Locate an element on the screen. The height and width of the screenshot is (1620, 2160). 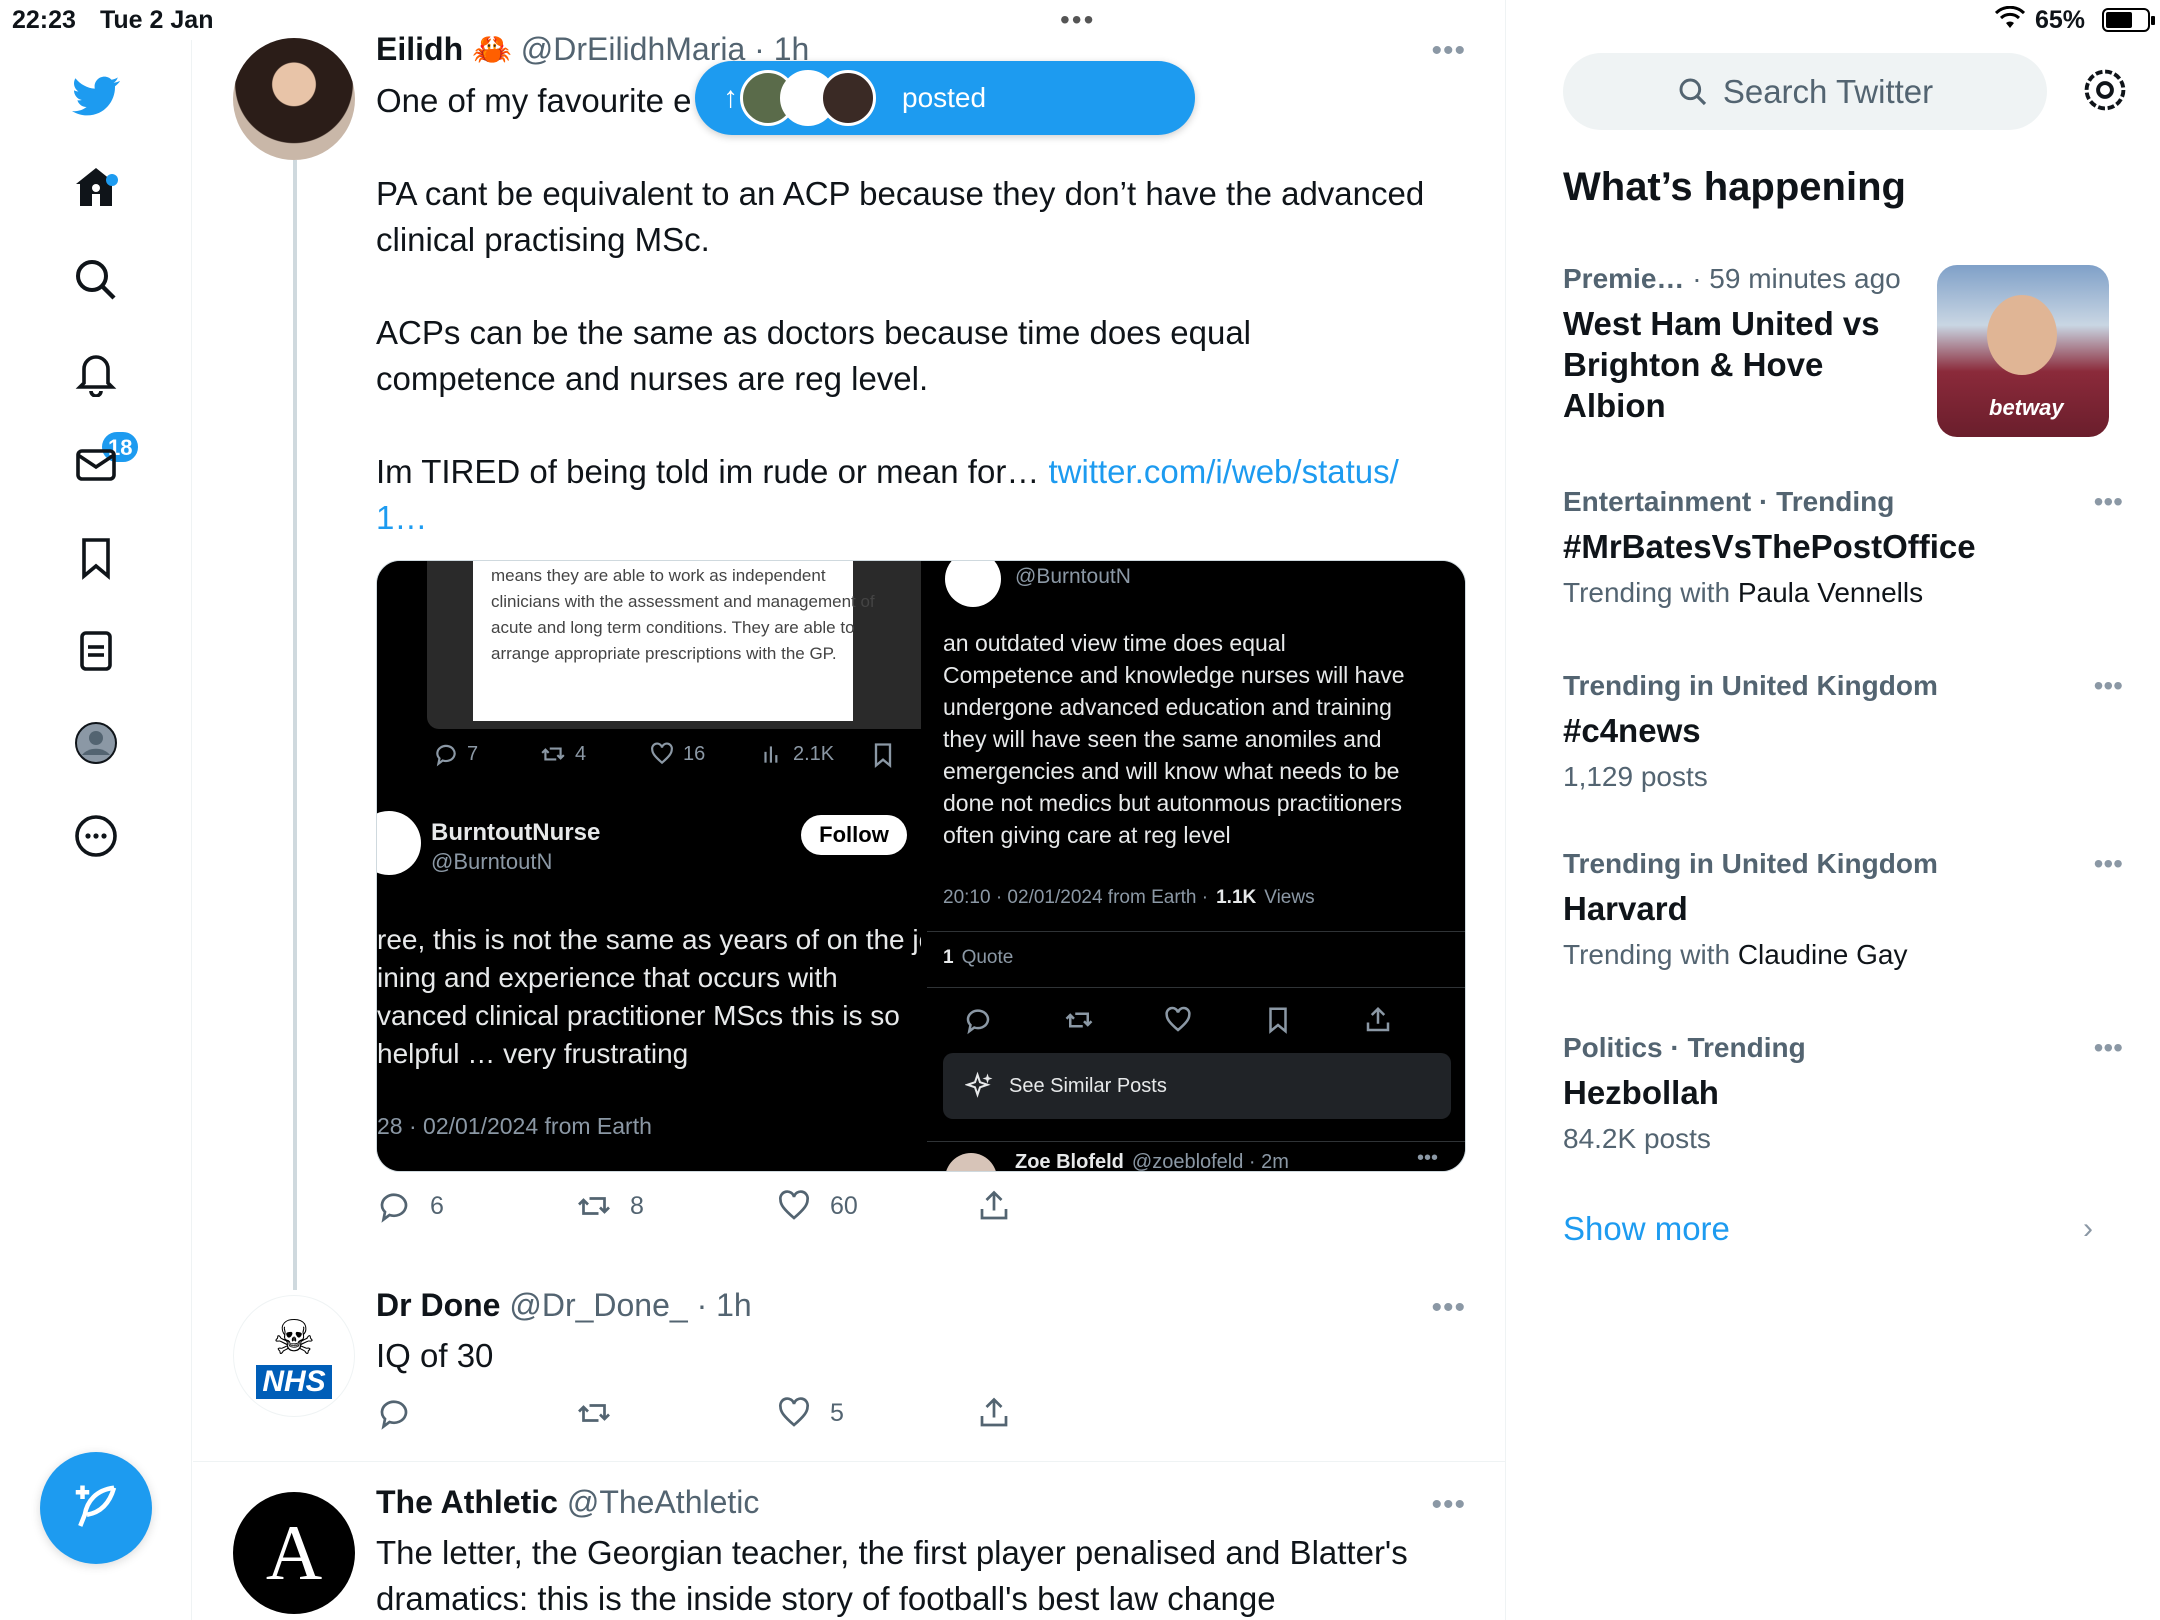
author-name: Dr Done is located at coordinates (438, 1305).